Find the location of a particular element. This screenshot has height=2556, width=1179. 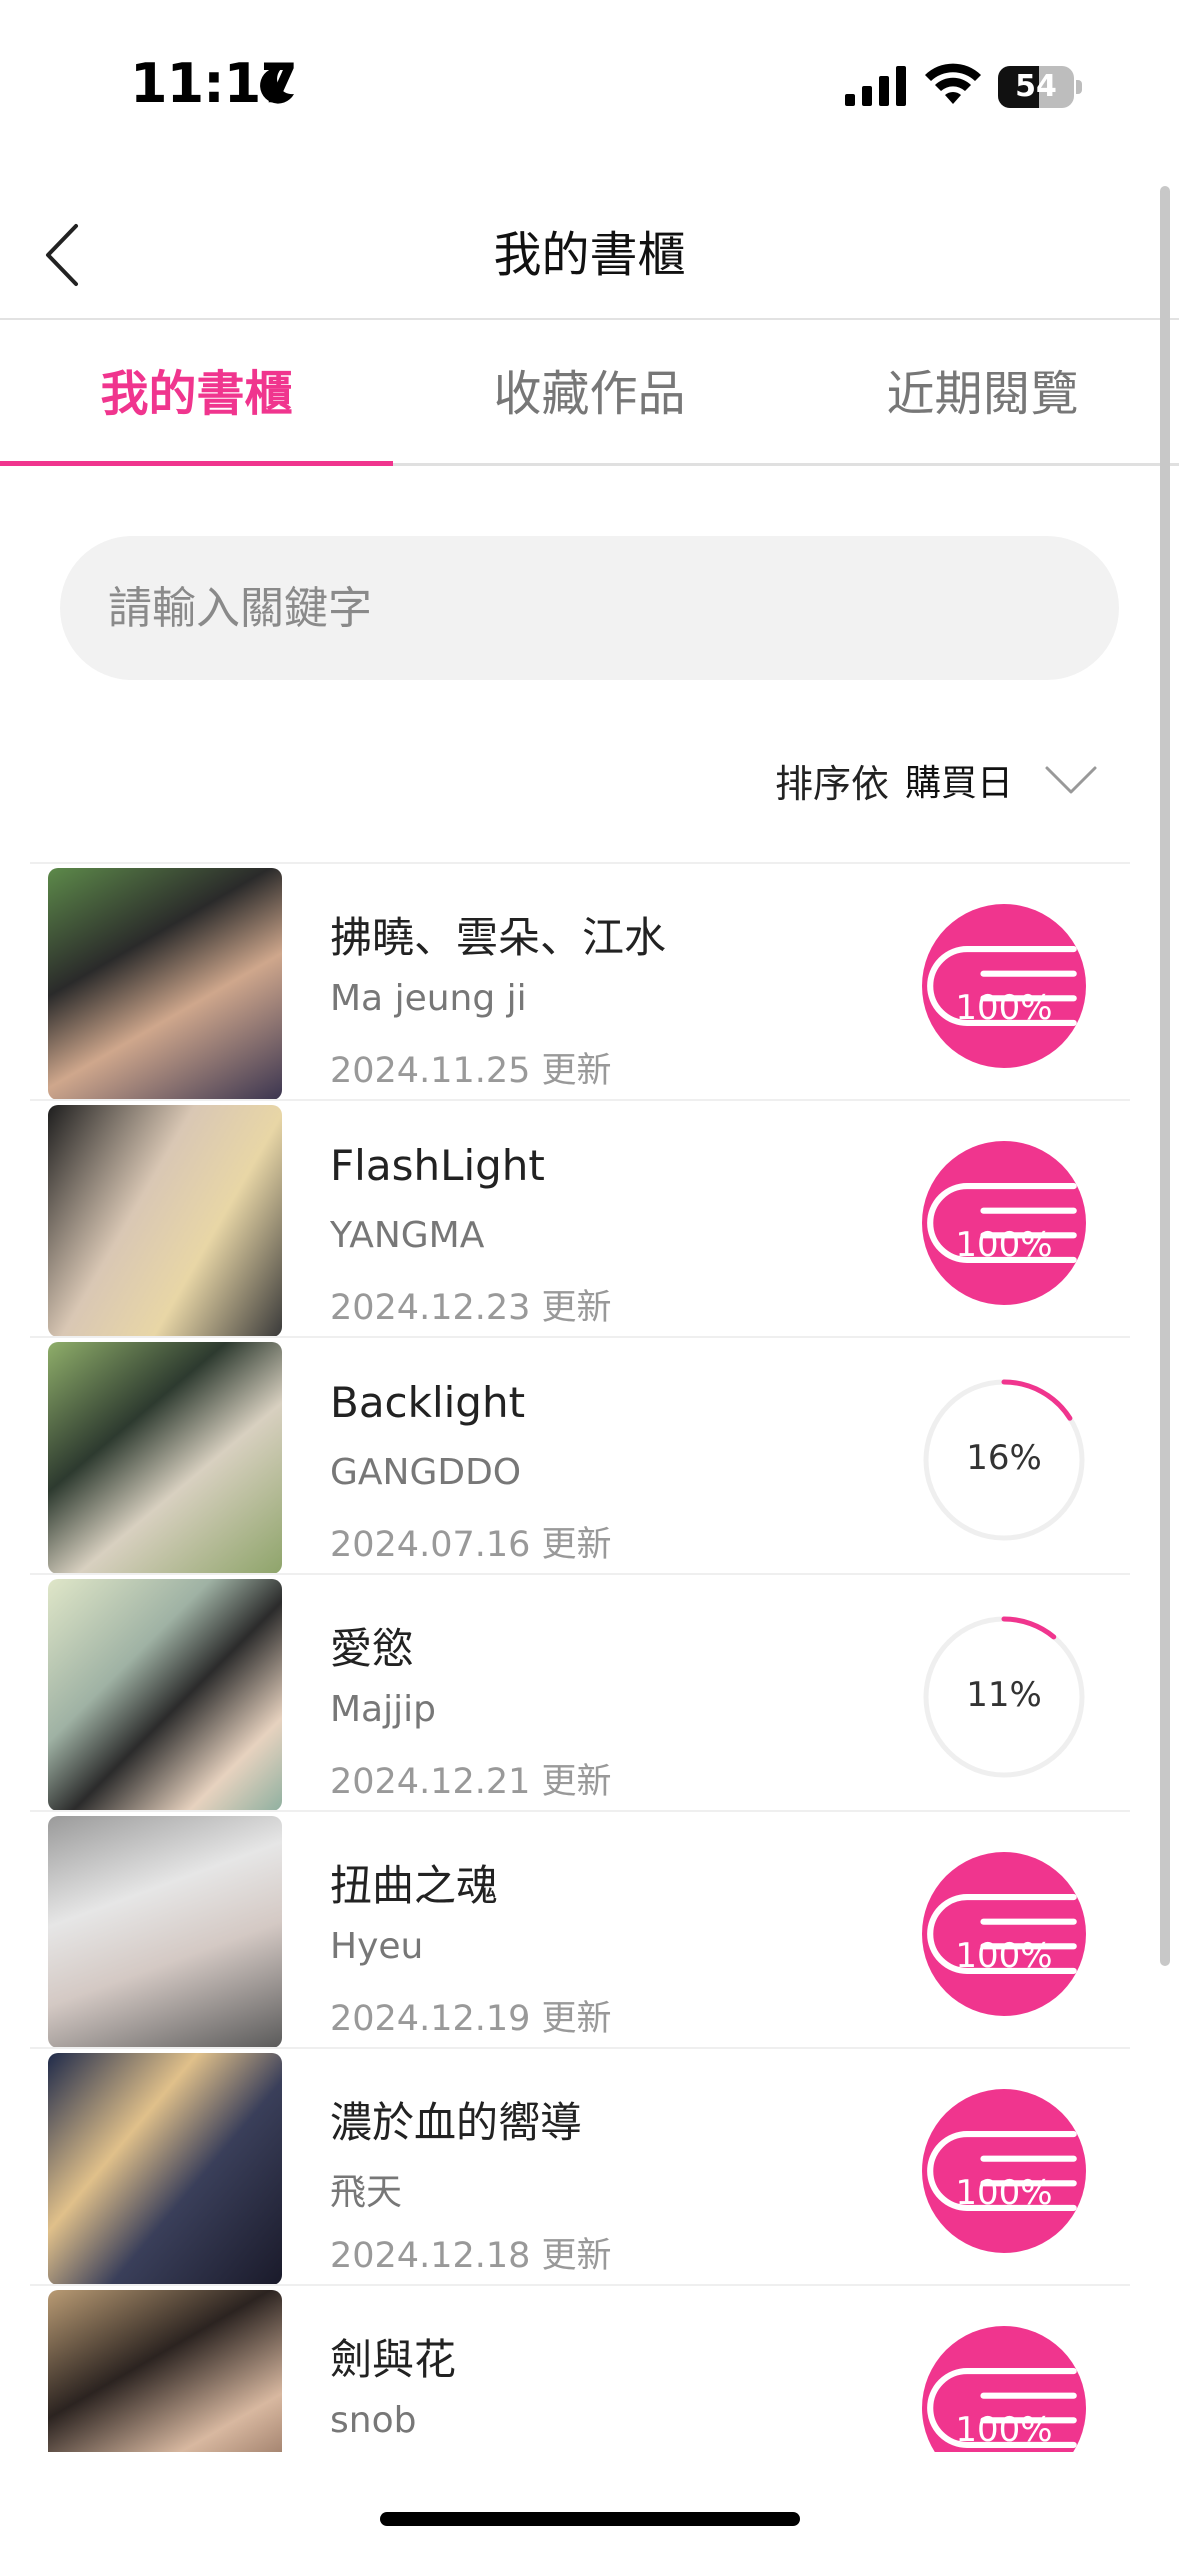

nav-header: 我的書櫃 is located at coordinates (589, 255).